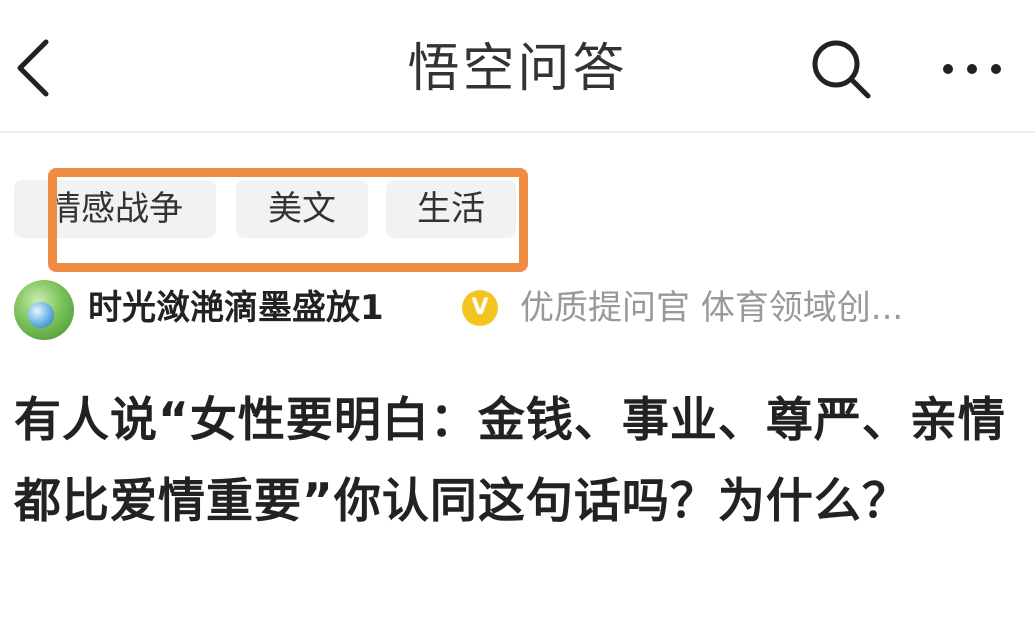  I want to click on author-name: 时光潋滟滴墨盛放1, so click(236, 308).